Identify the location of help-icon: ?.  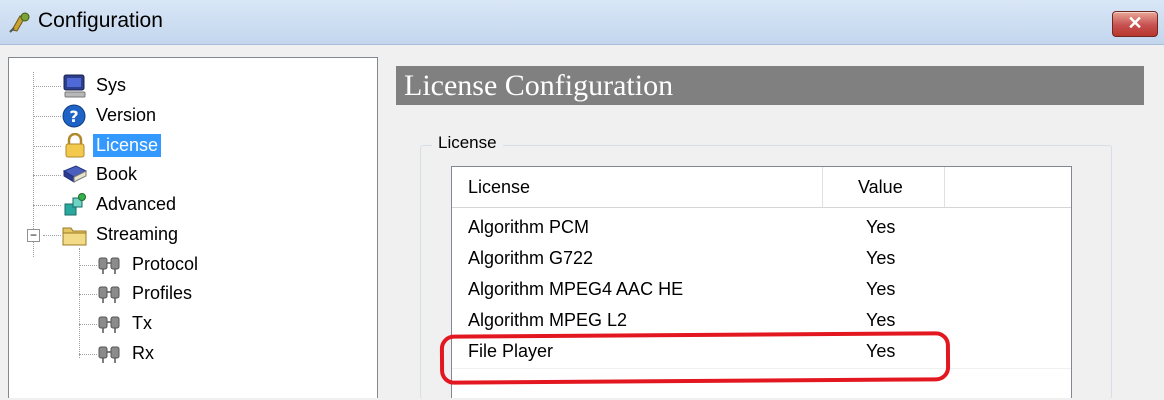
(74, 116).